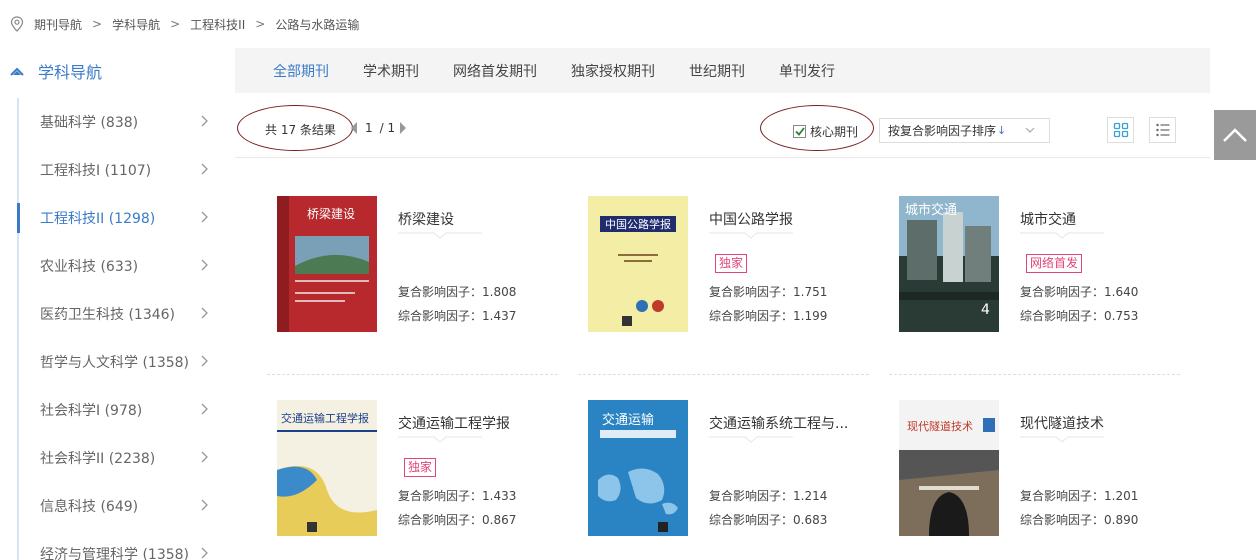 Image resolution: width=1256 pixels, height=560 pixels. I want to click on sidebar-item-information-tech: 信息科技 (649), so click(120, 506).